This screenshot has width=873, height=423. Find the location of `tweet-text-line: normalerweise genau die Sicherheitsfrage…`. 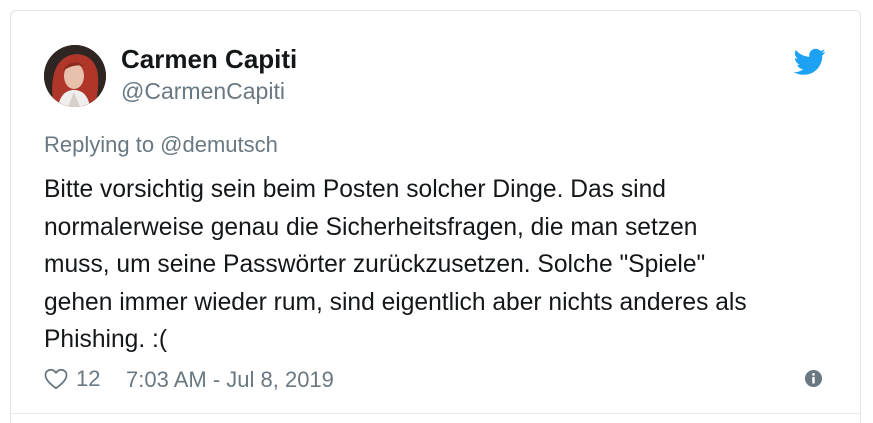

tweet-text-line: normalerweise genau die Sicherheitsfrage… is located at coordinates (371, 227).